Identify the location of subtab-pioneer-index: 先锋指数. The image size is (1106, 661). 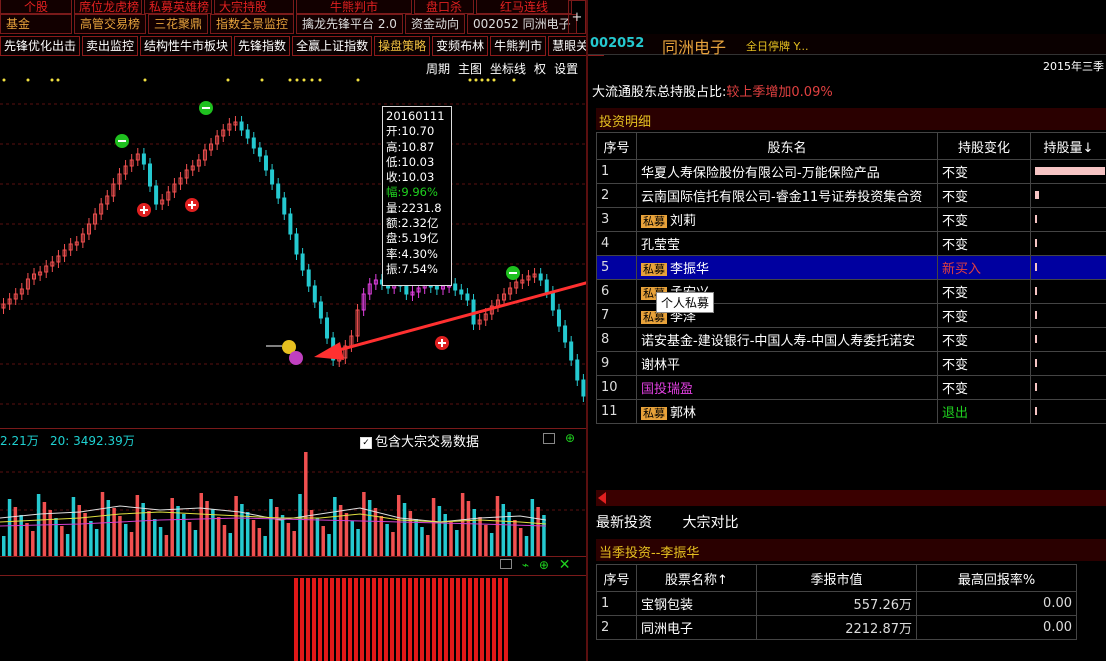
(262, 46).